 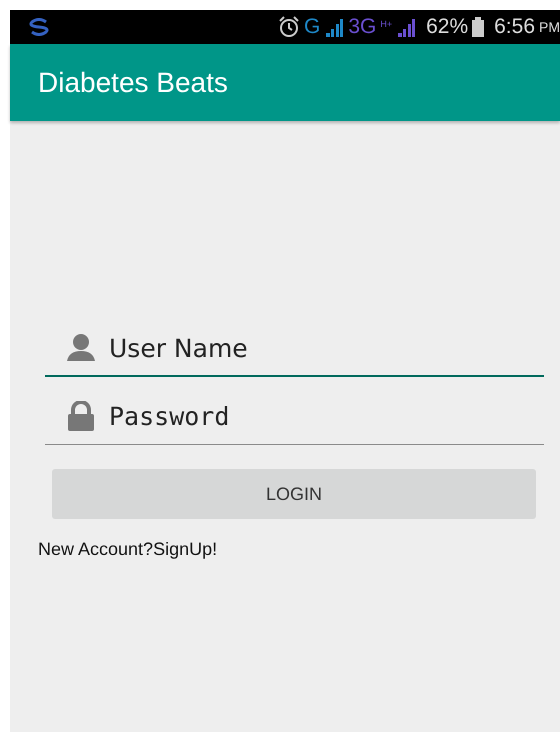 I want to click on login-button: LOGIN, so click(x=294, y=494).